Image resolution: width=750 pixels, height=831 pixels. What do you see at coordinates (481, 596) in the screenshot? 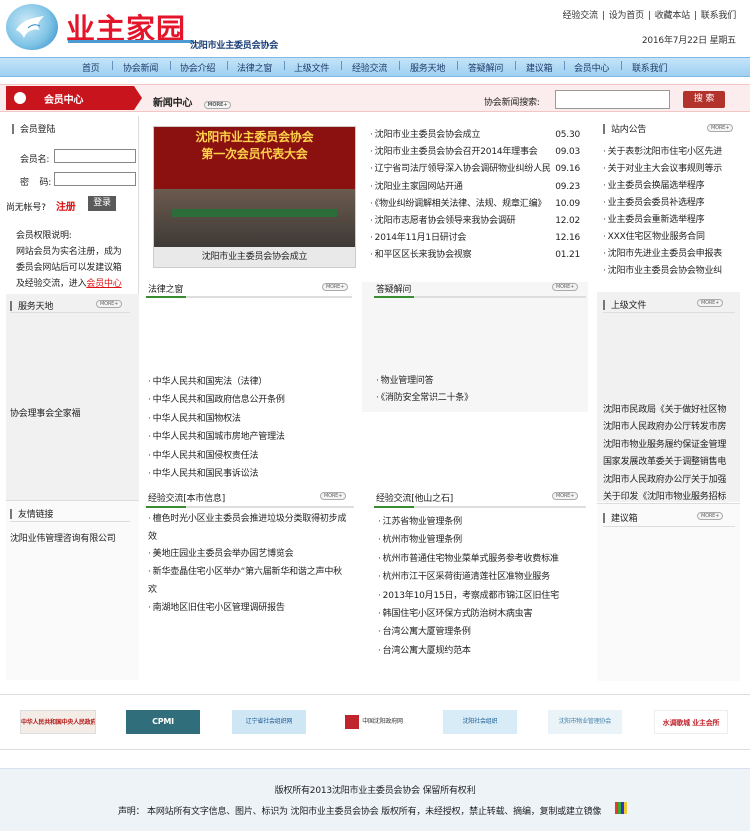
I see `exchange-other-item: · 2013年10月15日，考察成都市锦江区旧住宅` at bounding box center [481, 596].